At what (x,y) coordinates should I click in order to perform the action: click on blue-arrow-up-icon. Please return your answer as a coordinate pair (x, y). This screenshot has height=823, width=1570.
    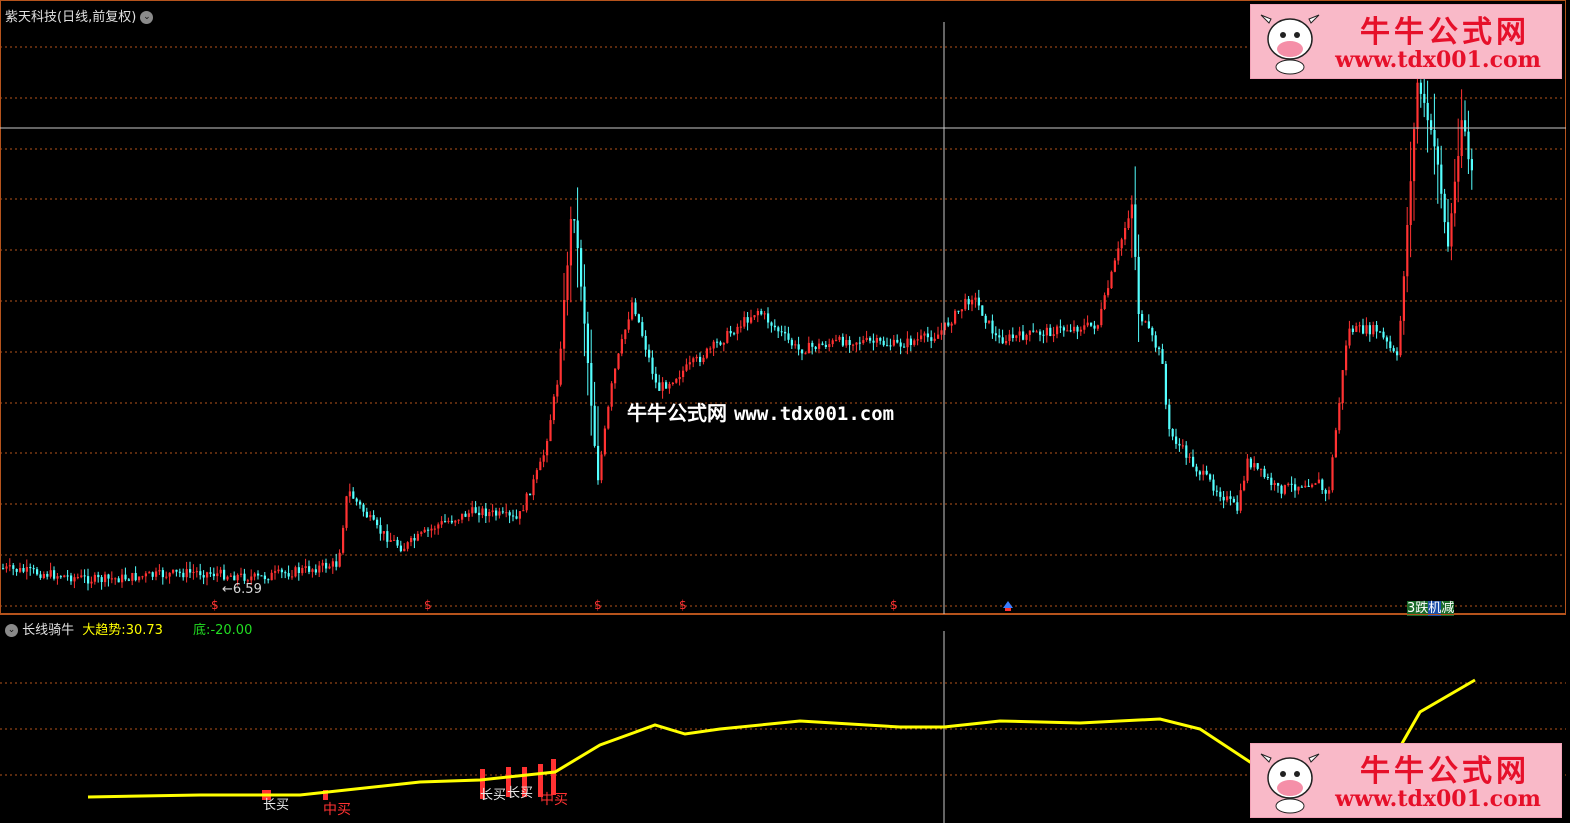
    Looking at the image, I should click on (1008, 606).